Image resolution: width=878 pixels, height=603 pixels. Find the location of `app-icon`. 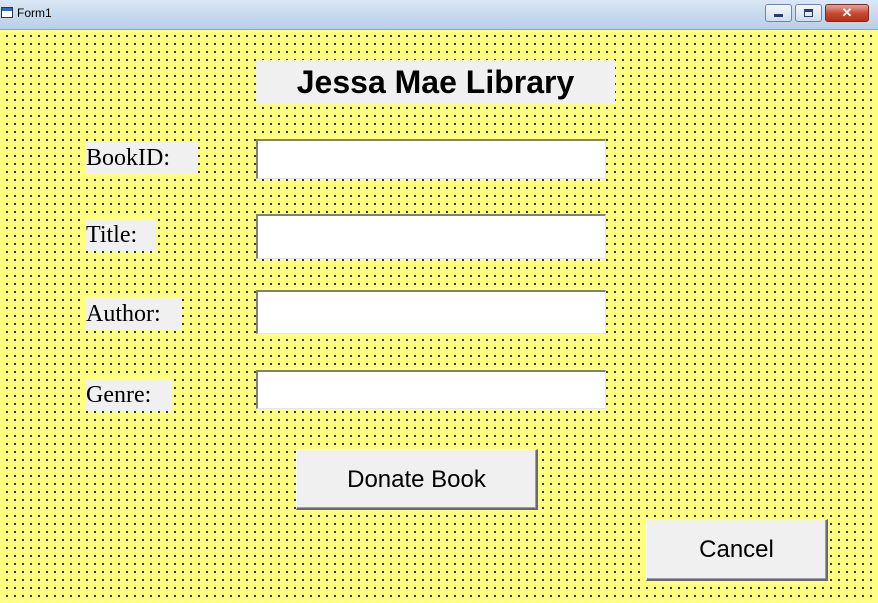

app-icon is located at coordinates (7, 12).